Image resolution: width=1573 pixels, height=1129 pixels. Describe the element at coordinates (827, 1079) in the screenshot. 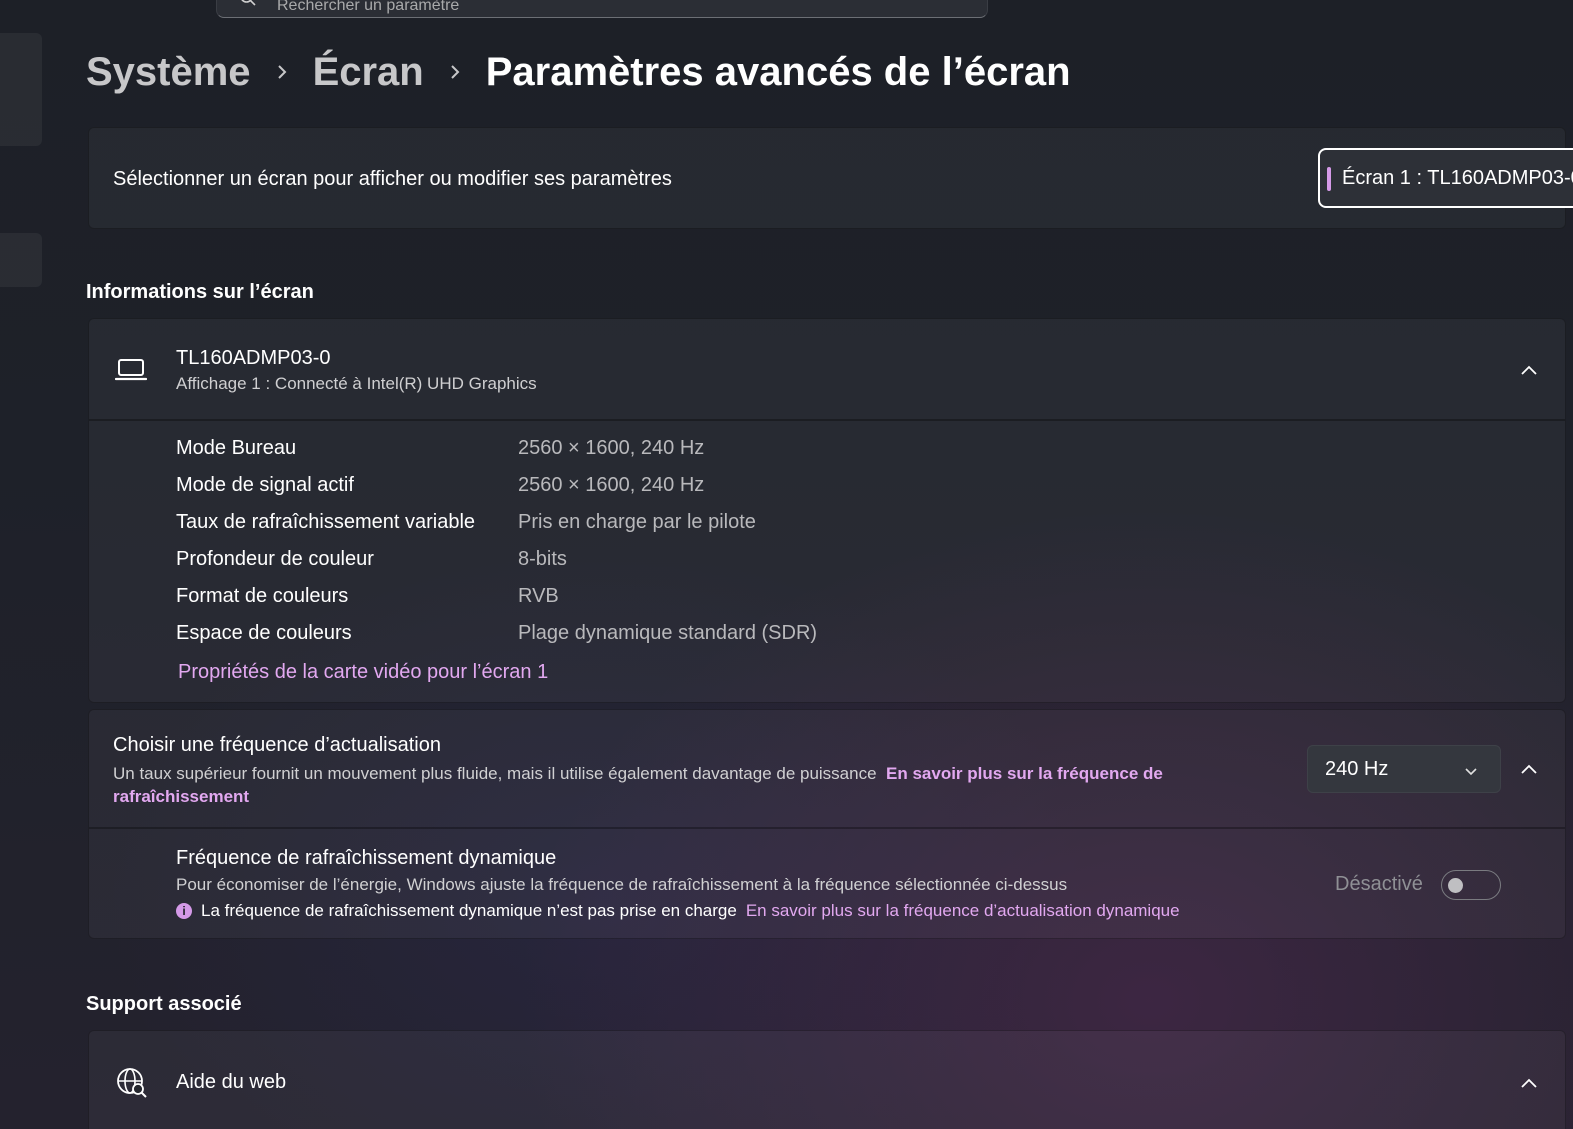

I see `web-help-card: Aide du web` at that location.